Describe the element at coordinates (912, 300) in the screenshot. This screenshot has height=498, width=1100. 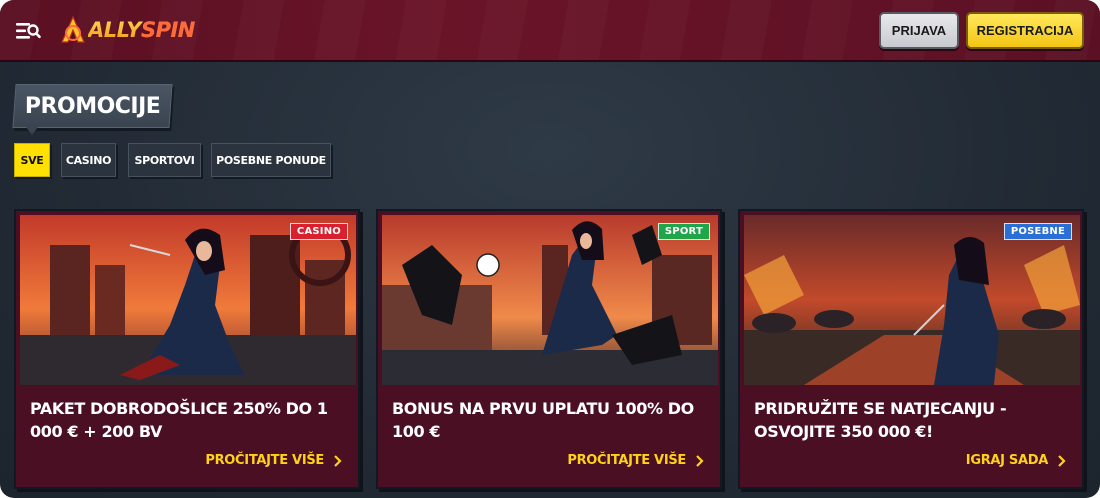
I see `promo-image-special: POSEBNE` at that location.